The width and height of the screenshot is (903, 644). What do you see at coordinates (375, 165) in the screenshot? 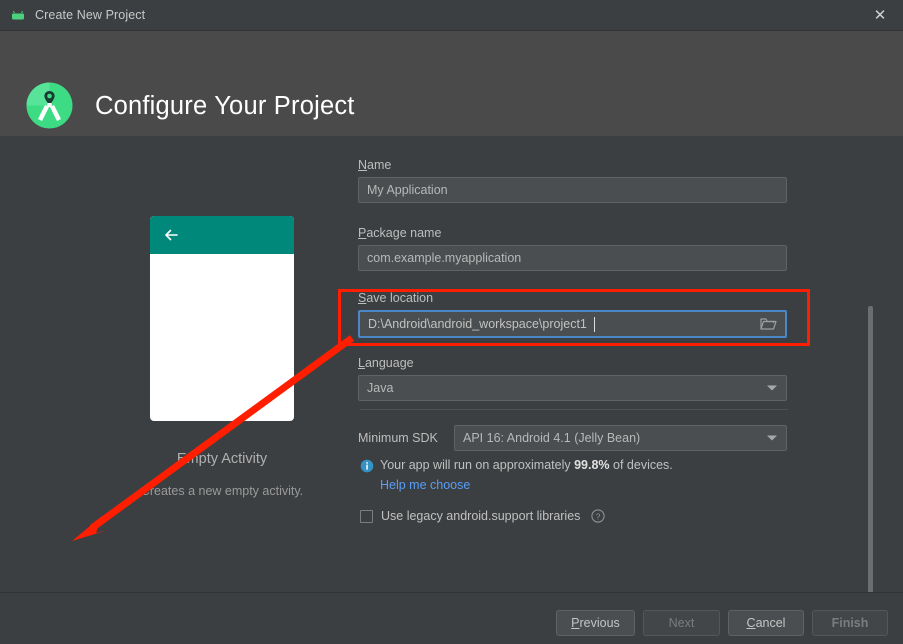
I see `name-label: Name` at bounding box center [375, 165].